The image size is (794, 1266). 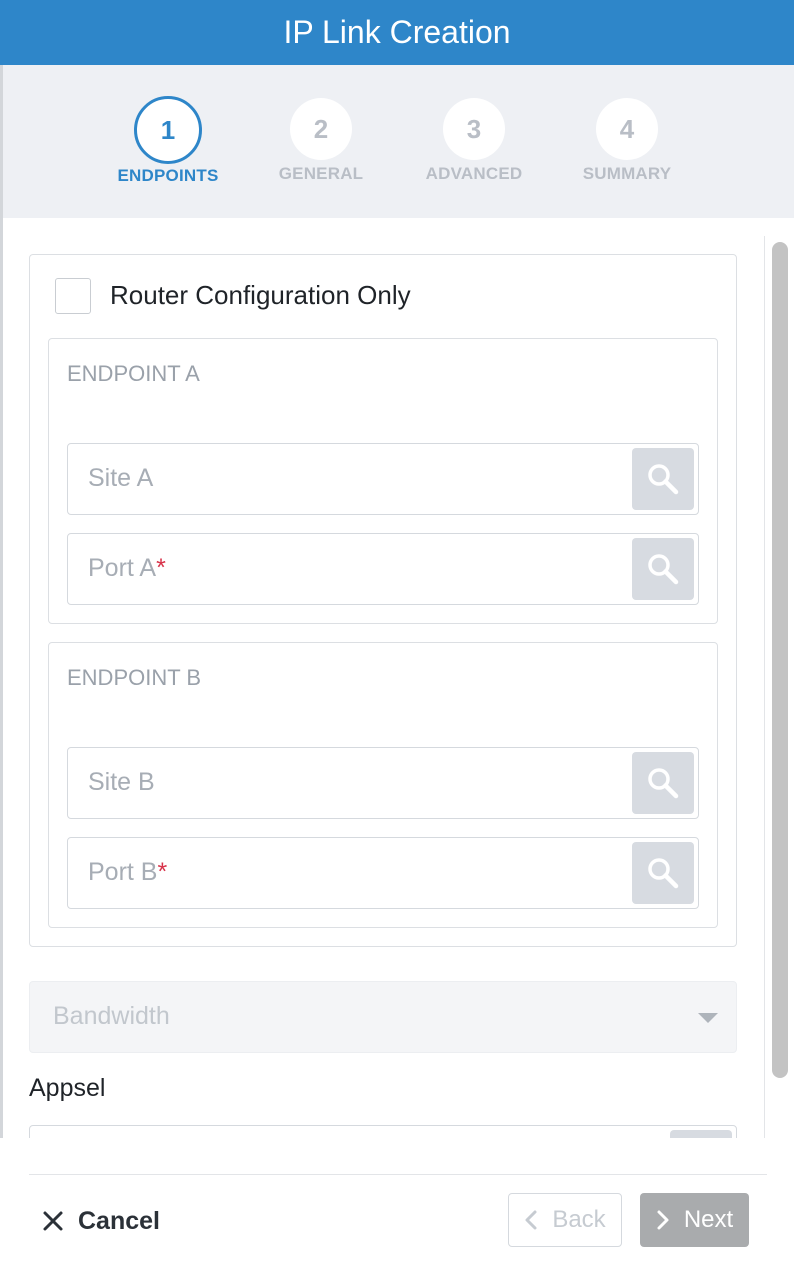 What do you see at coordinates (383, 873) in the screenshot?
I see `port-b-field: Port B*` at bounding box center [383, 873].